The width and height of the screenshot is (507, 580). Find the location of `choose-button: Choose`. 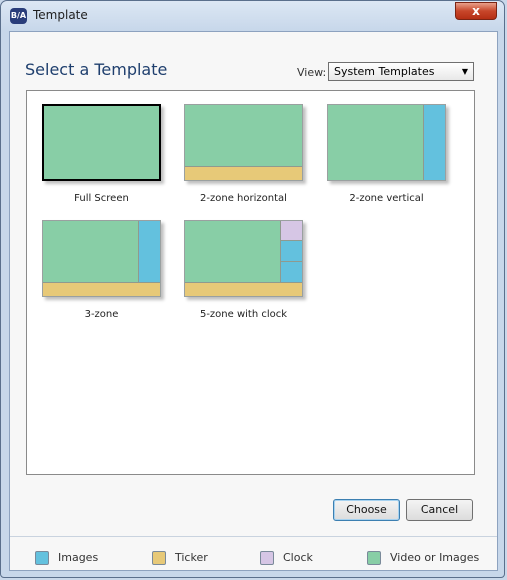

choose-button: Choose is located at coordinates (366, 510).